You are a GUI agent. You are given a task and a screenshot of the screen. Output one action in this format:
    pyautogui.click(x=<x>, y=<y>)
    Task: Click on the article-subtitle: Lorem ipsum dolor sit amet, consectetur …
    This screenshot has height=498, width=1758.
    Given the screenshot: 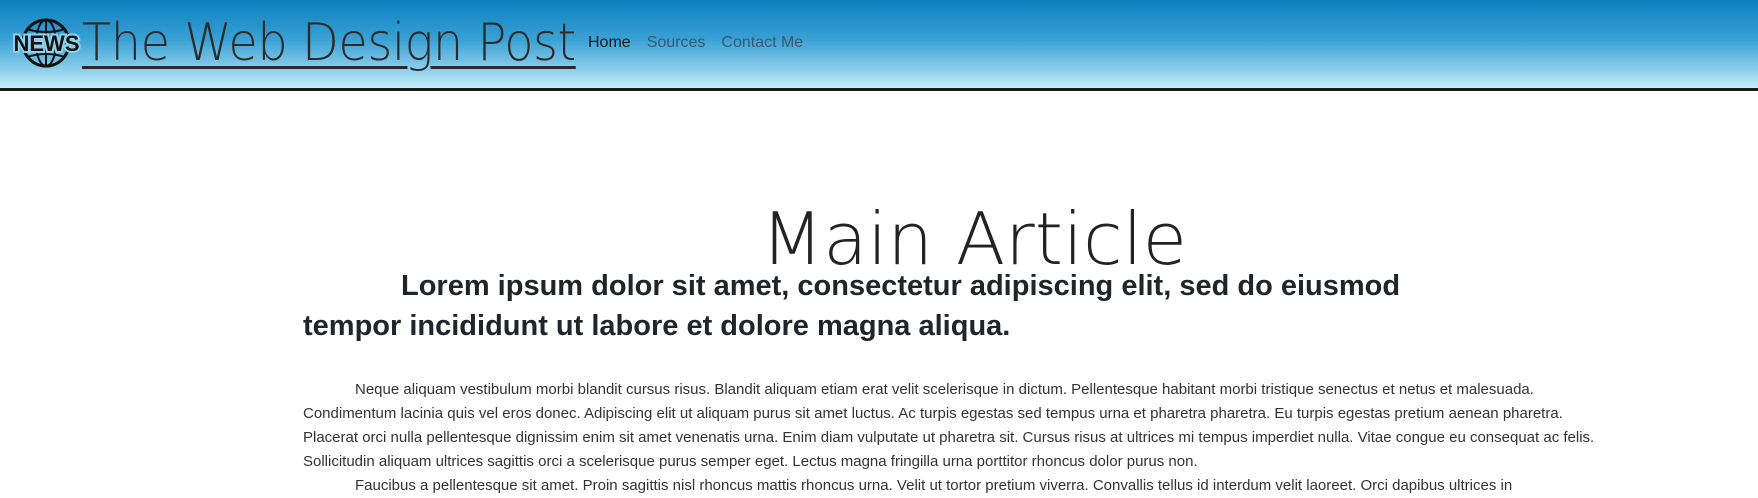 What is the action you would take?
    pyautogui.click(x=852, y=306)
    